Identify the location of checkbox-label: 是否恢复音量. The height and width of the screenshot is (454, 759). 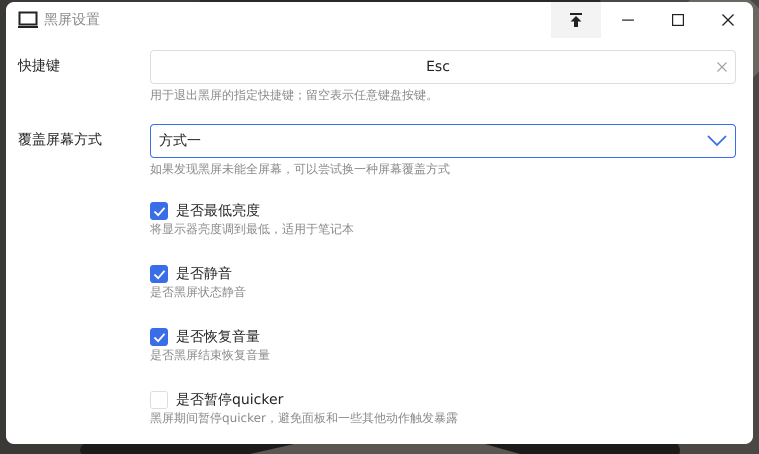
(218, 337).